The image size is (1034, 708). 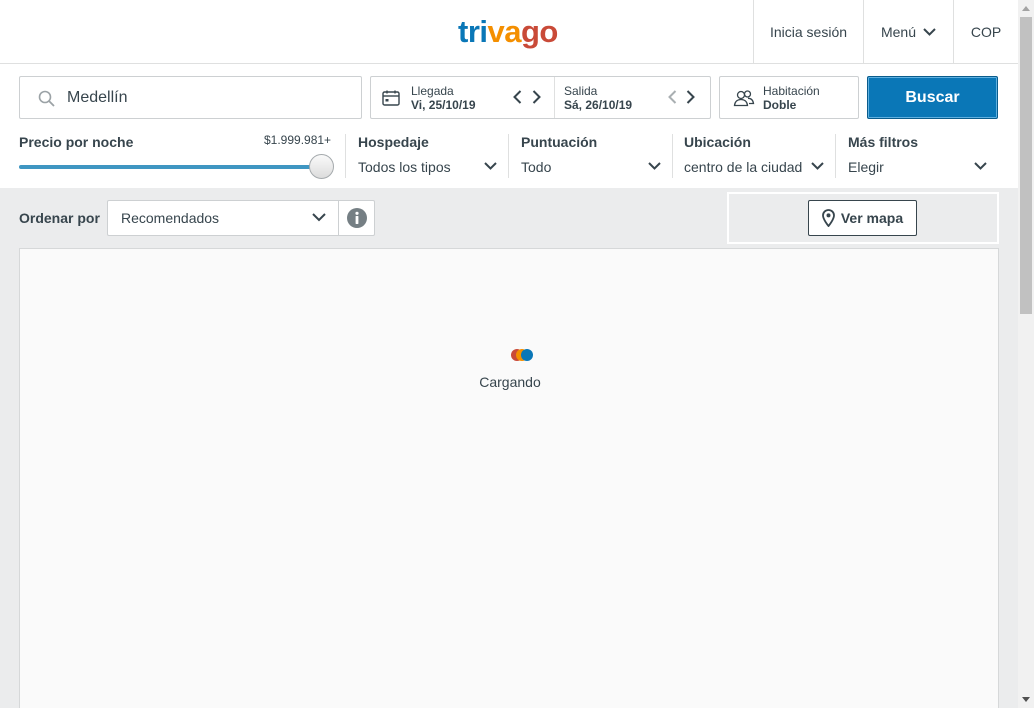 I want to click on trivago-logo: trivago, so click(x=508, y=32).